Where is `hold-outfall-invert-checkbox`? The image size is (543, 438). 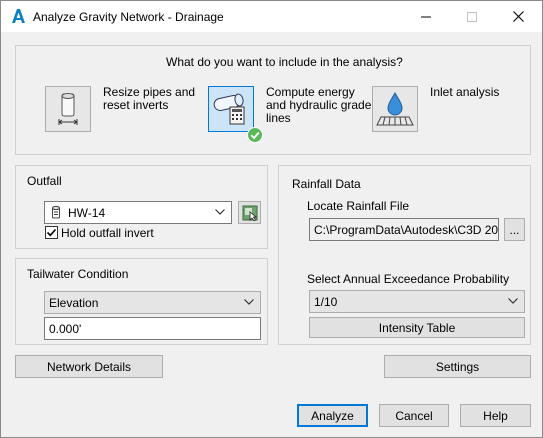 hold-outfall-invert-checkbox is located at coordinates (51, 232).